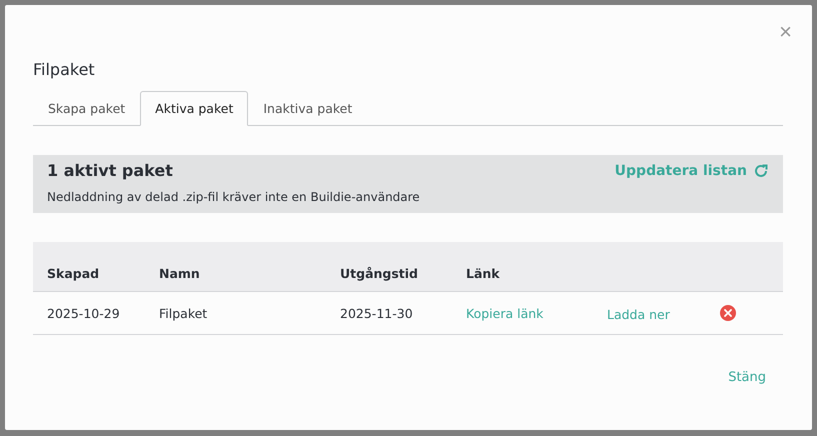 This screenshot has height=436, width=817. I want to click on refresh-link: Uppdatera listan, so click(691, 170).